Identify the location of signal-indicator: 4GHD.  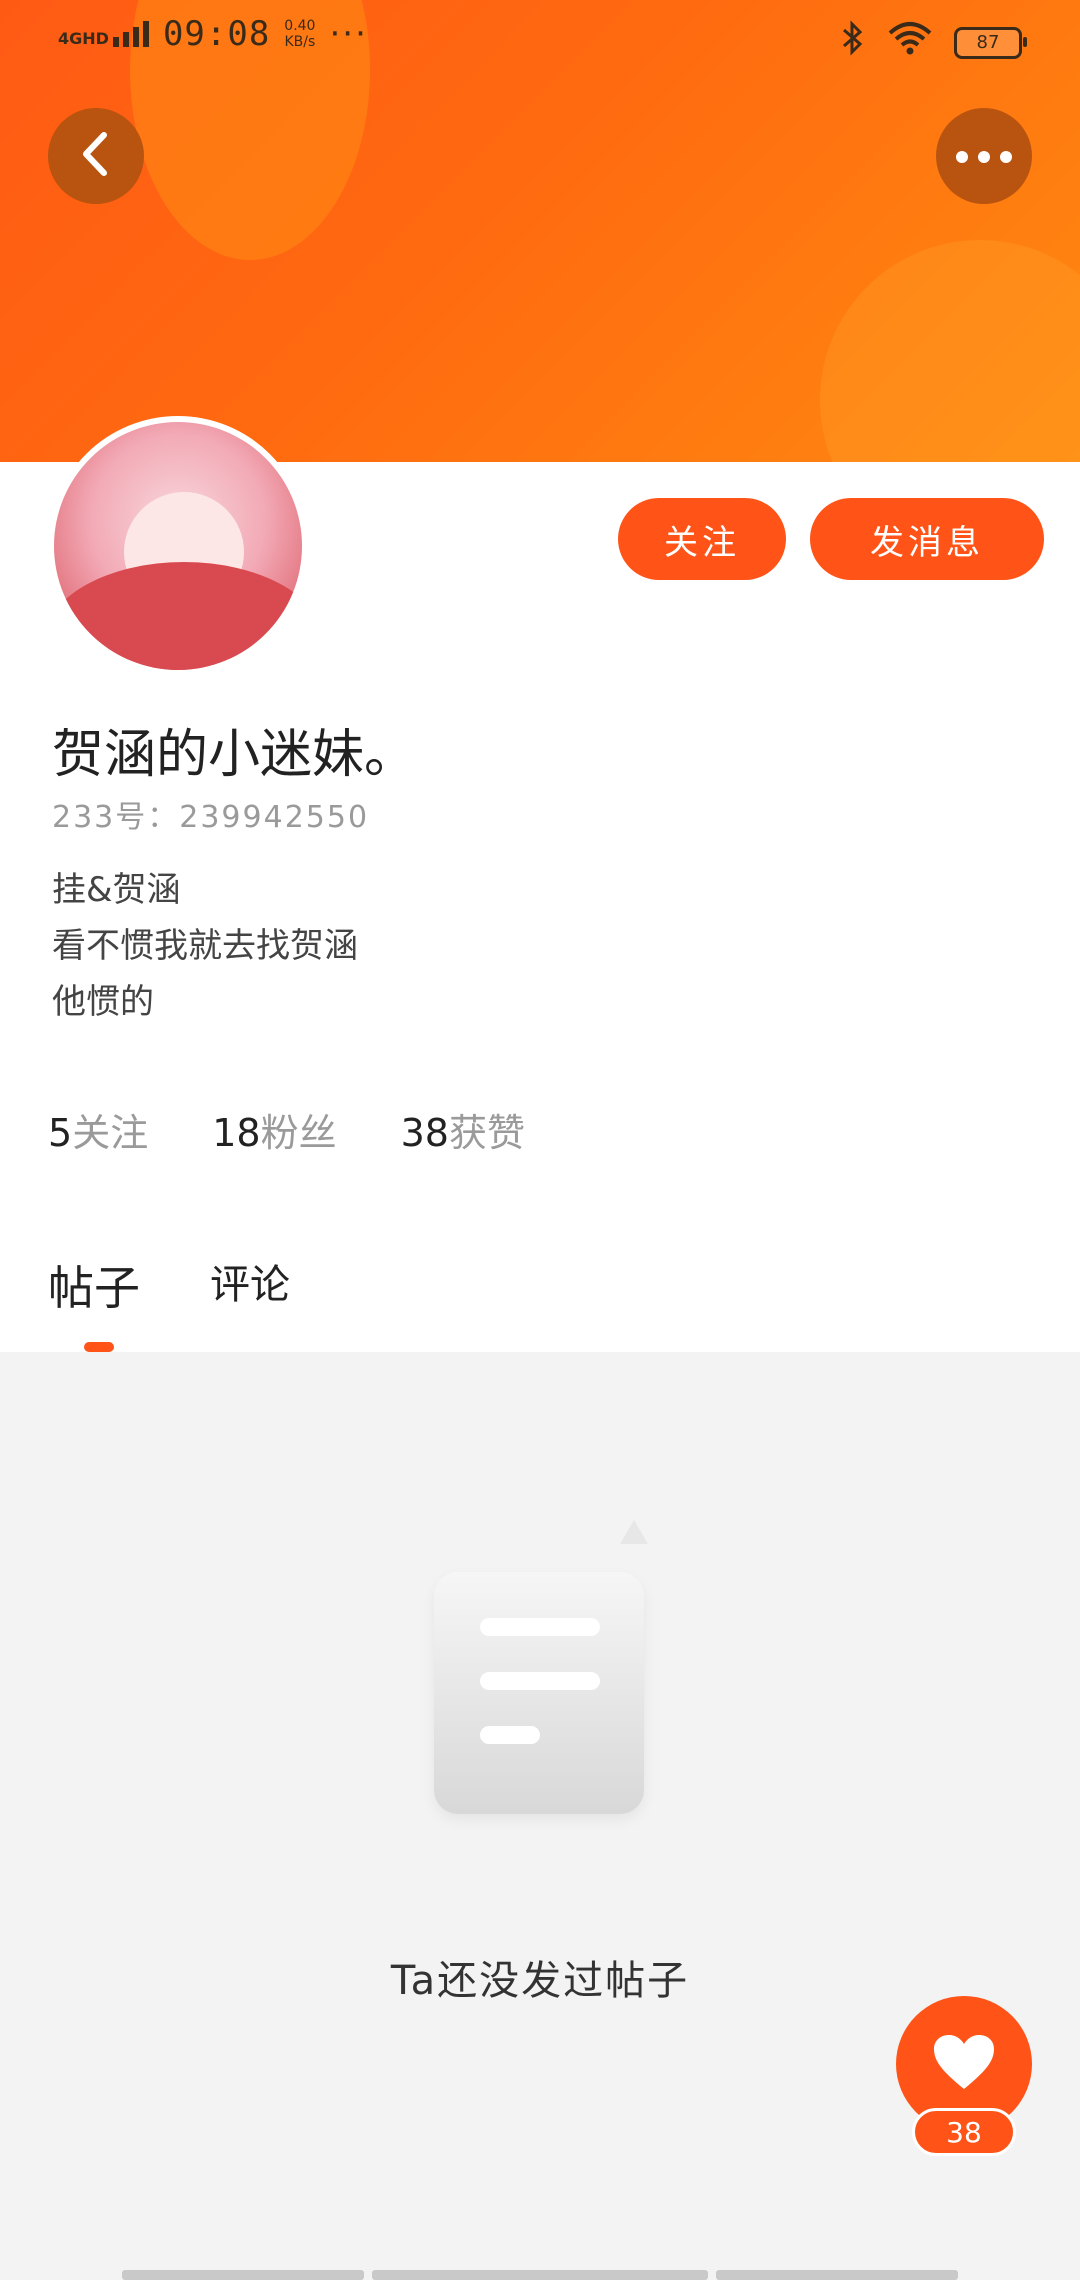
(103, 34).